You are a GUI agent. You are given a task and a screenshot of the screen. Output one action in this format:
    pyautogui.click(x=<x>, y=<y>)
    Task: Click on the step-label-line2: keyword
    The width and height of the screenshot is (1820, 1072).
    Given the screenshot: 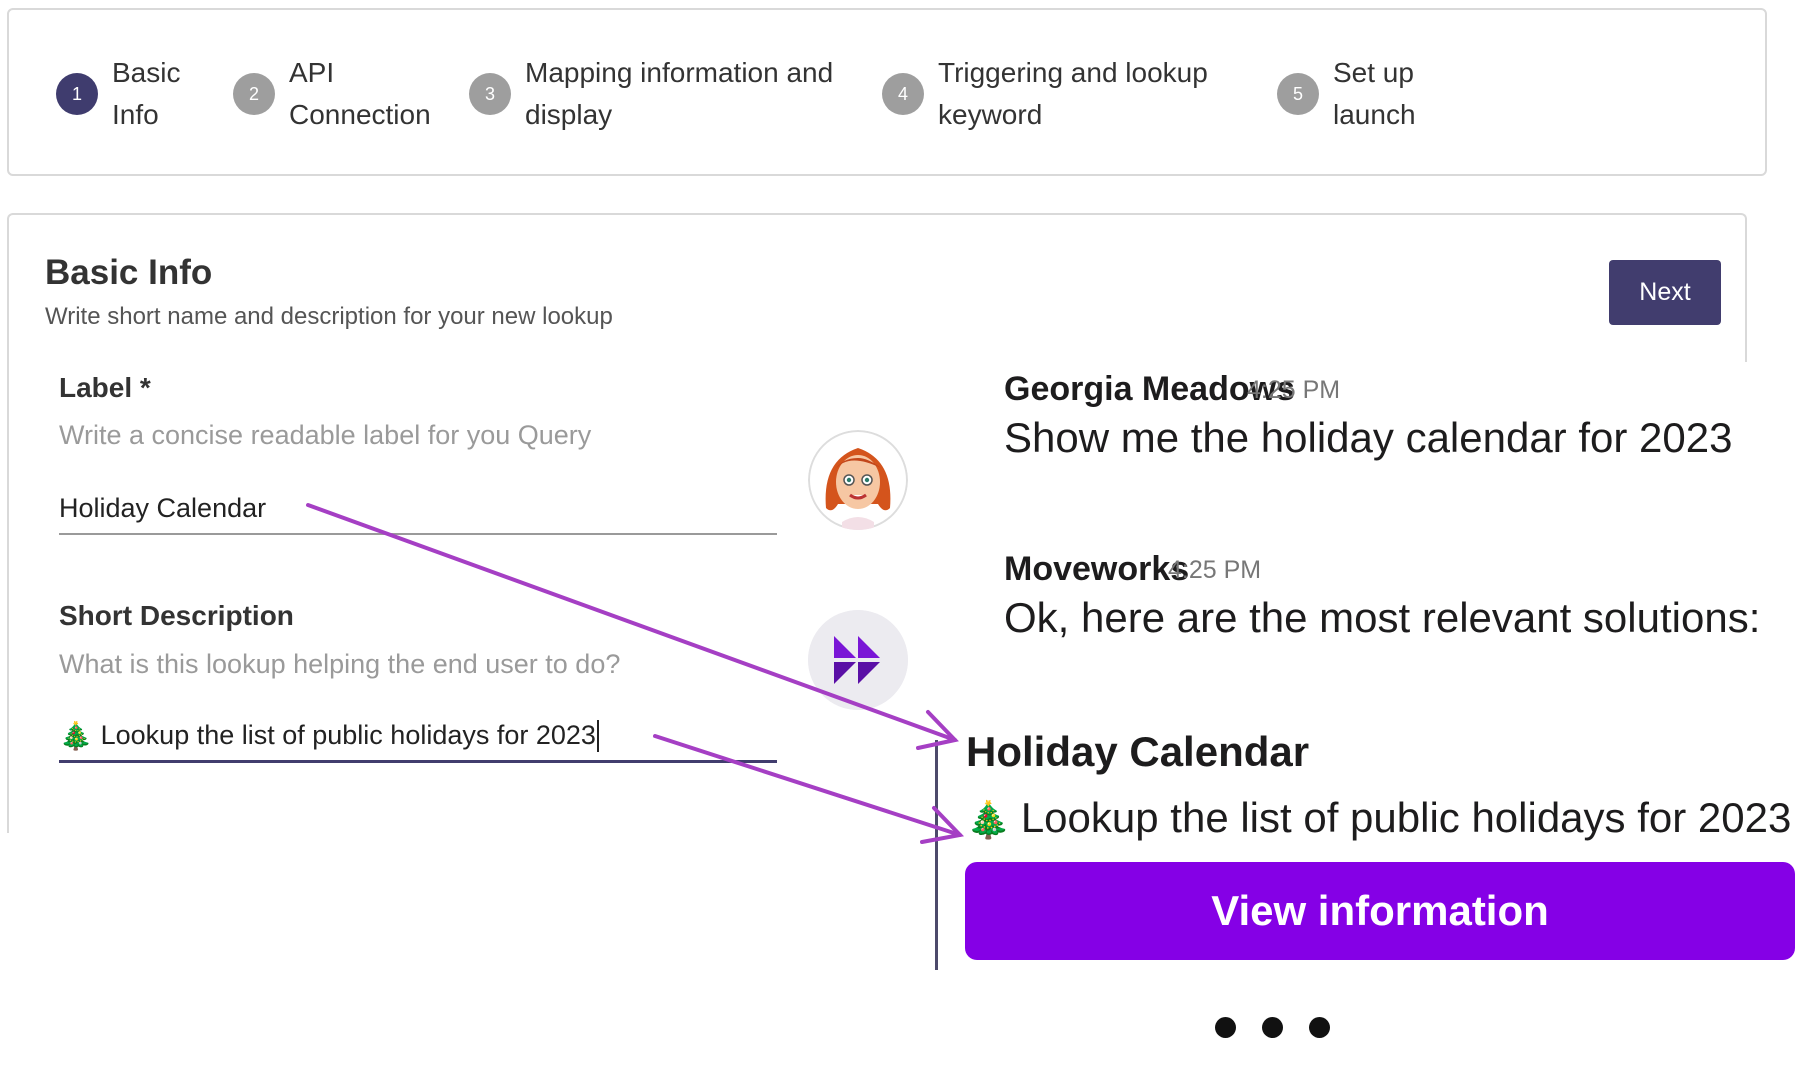 What is the action you would take?
    pyautogui.click(x=990, y=114)
    